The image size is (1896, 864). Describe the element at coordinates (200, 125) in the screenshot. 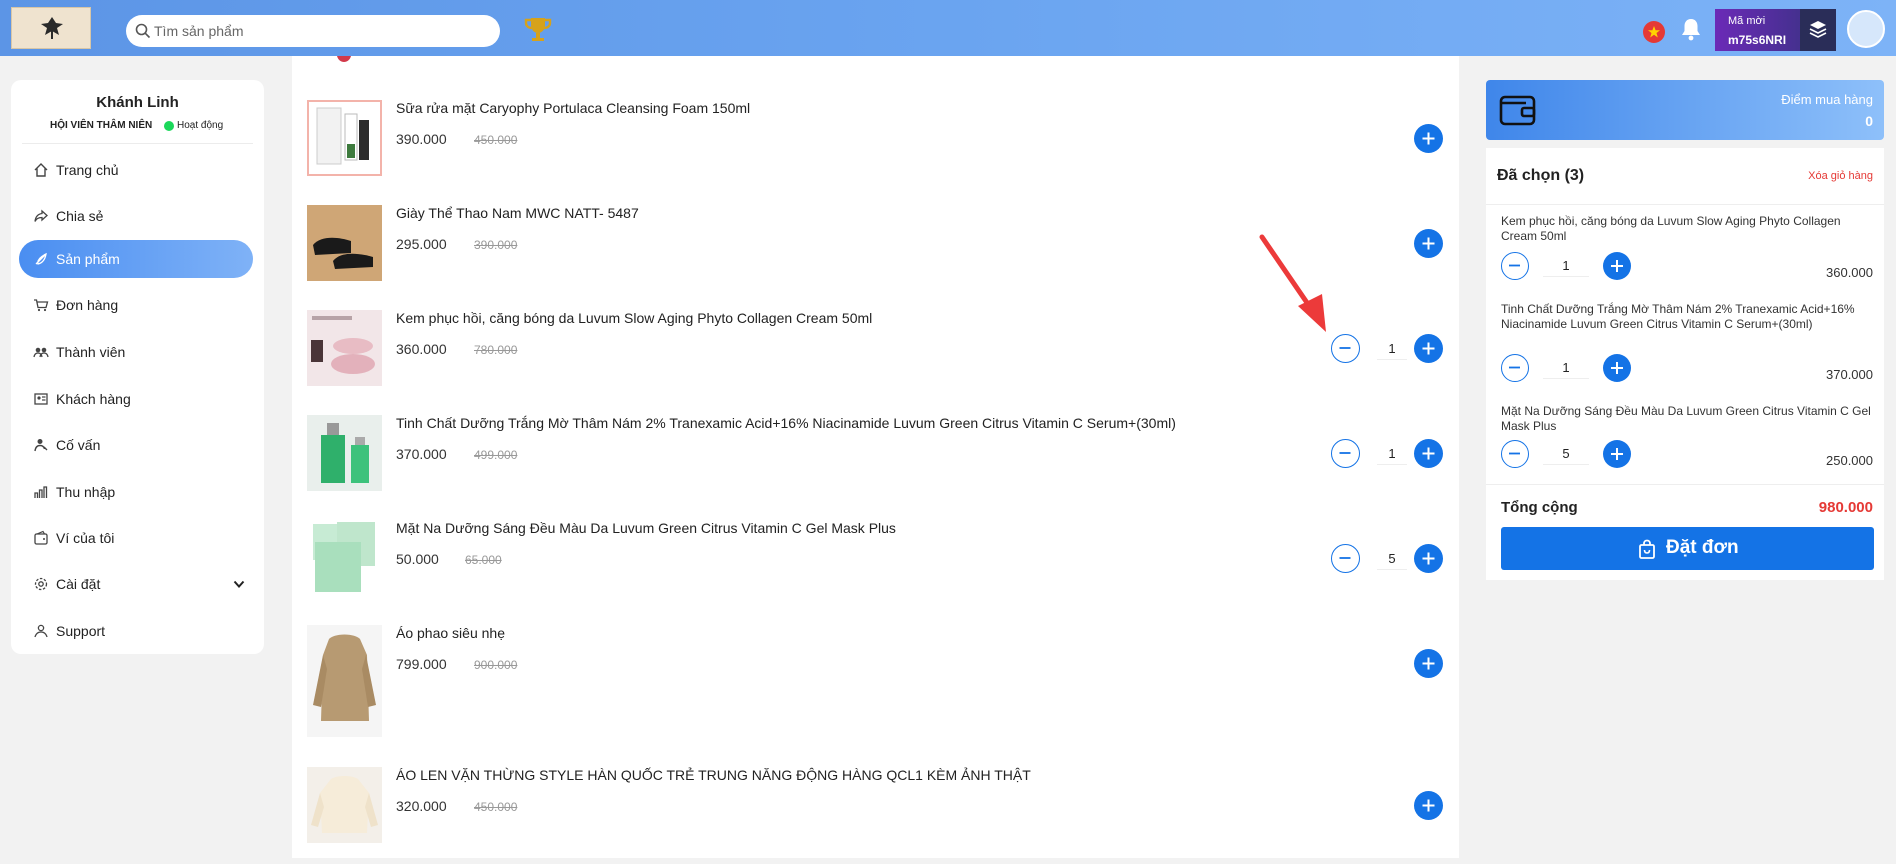

I see `status-text: Hoạt động` at that location.